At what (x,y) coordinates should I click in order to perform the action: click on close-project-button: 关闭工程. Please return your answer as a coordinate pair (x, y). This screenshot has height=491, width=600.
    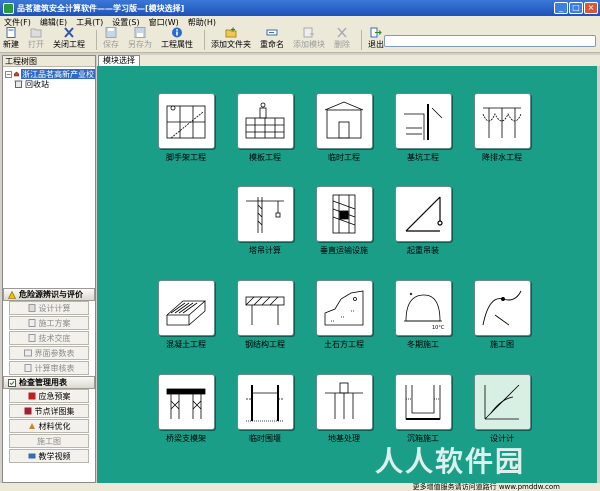
    Looking at the image, I should click on (69, 39).